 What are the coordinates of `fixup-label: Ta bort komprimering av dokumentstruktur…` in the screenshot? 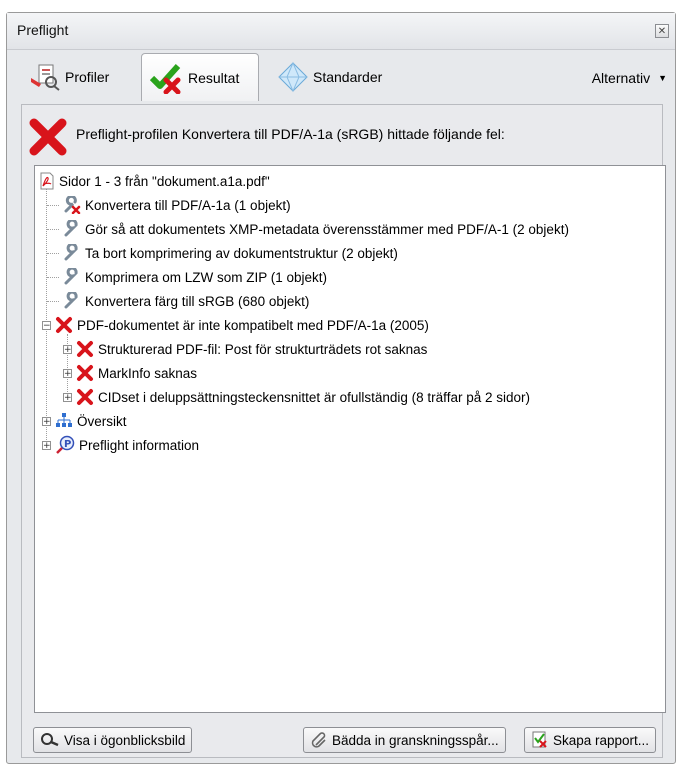 It's located at (241, 253).